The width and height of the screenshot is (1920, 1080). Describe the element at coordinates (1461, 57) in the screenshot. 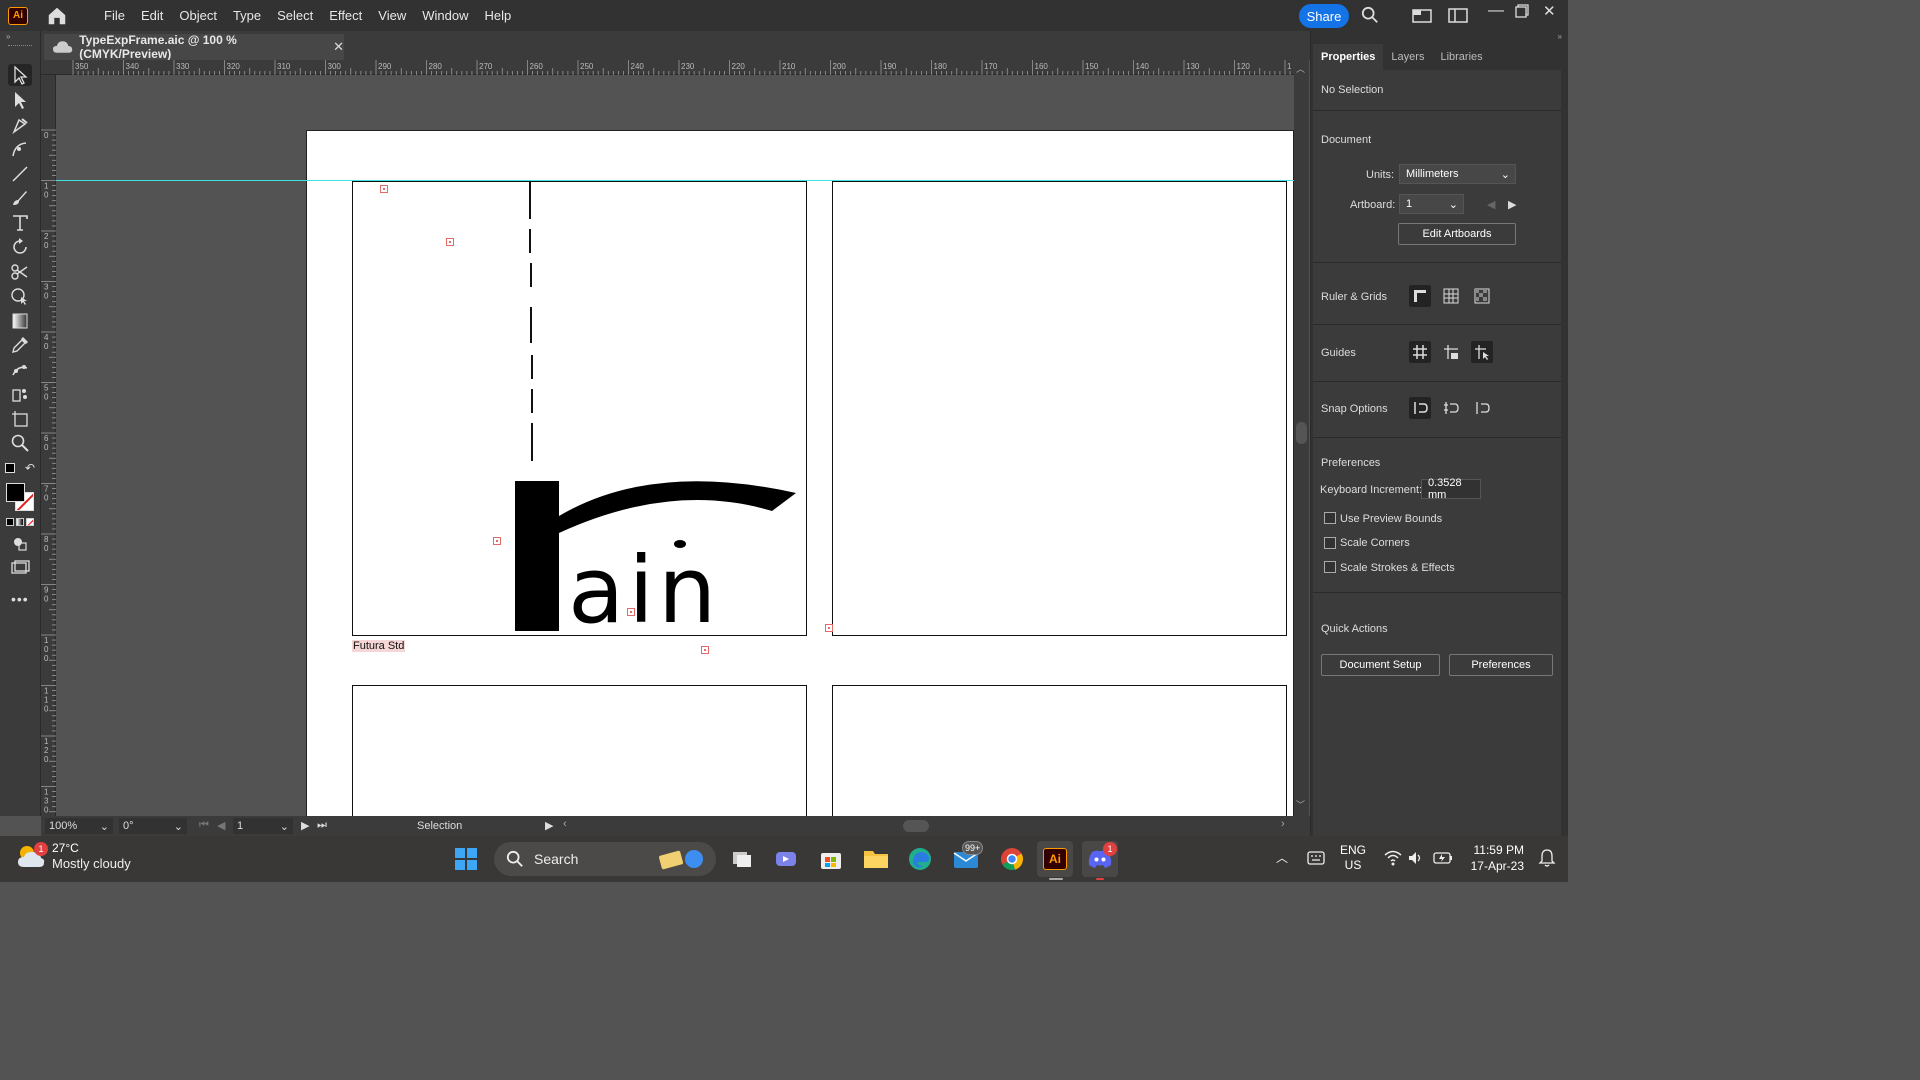

I see `tab-libraries: Libraries` at that location.